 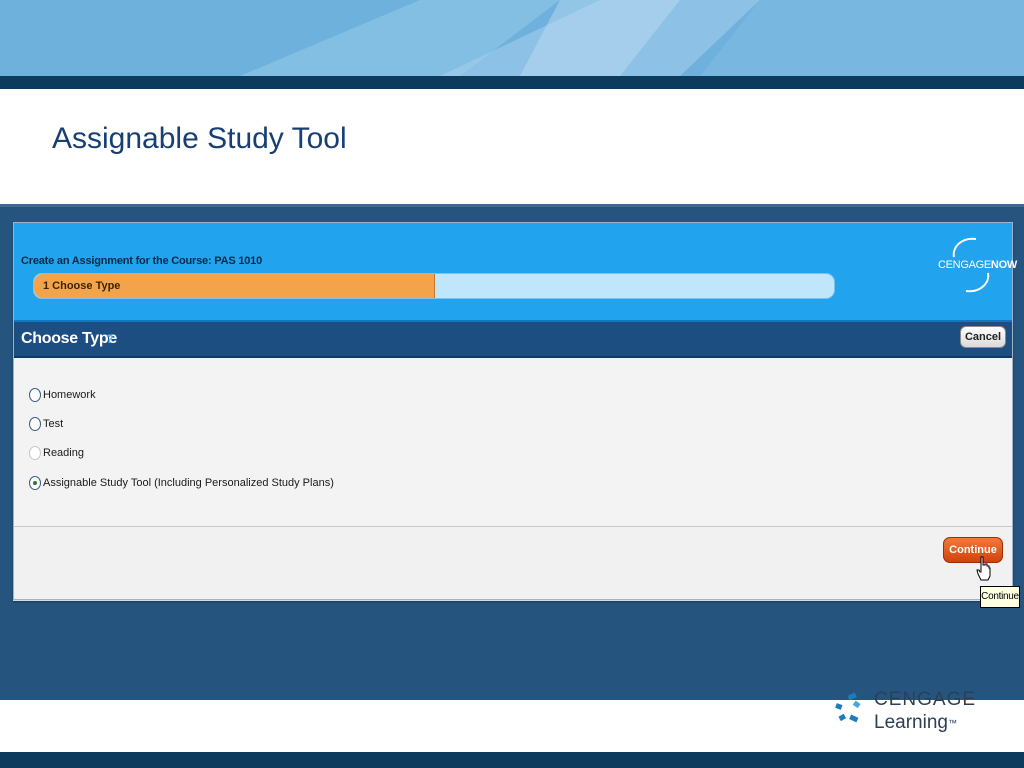 I want to click on section-title: Choose Type, so click(x=69, y=338).